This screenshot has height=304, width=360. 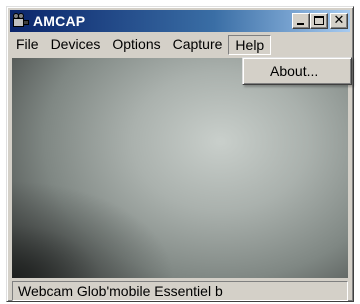 What do you see at coordinates (250, 45) in the screenshot?
I see `menu-help: Help` at bounding box center [250, 45].